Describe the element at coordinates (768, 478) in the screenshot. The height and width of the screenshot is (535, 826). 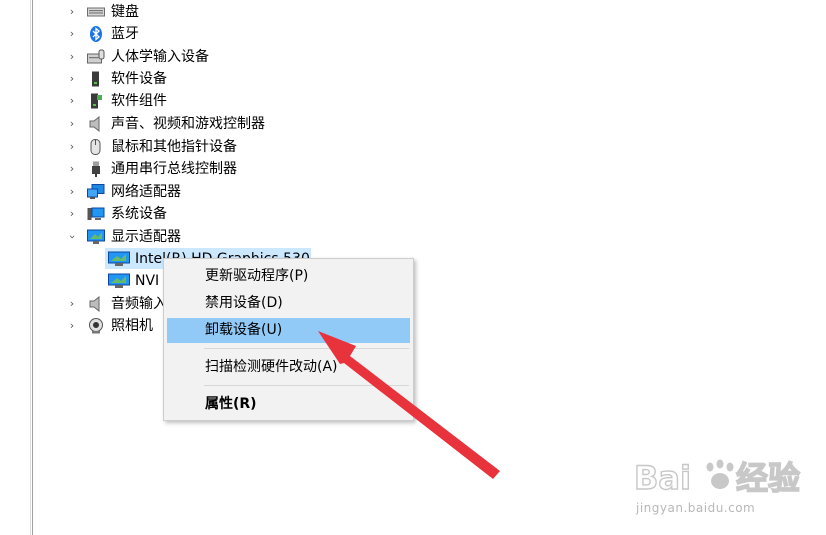
I see `svg-text: 经验` at that location.